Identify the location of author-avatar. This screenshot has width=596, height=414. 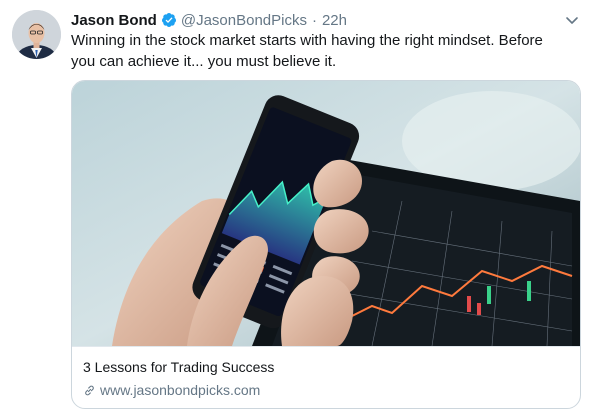
(36, 34).